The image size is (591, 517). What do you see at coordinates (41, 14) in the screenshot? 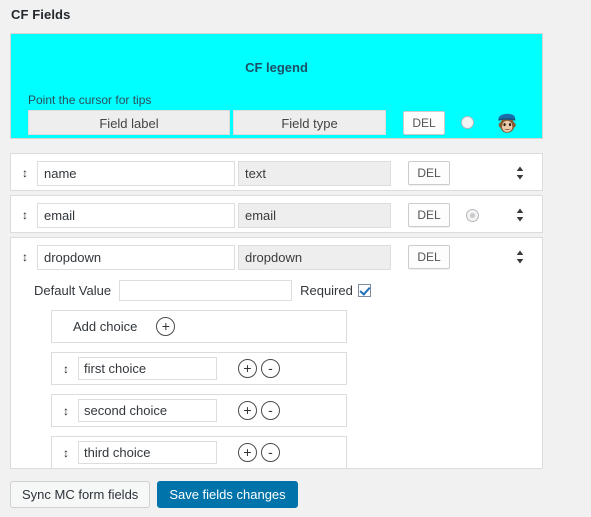
I see `page-title: CF Fields` at bounding box center [41, 14].